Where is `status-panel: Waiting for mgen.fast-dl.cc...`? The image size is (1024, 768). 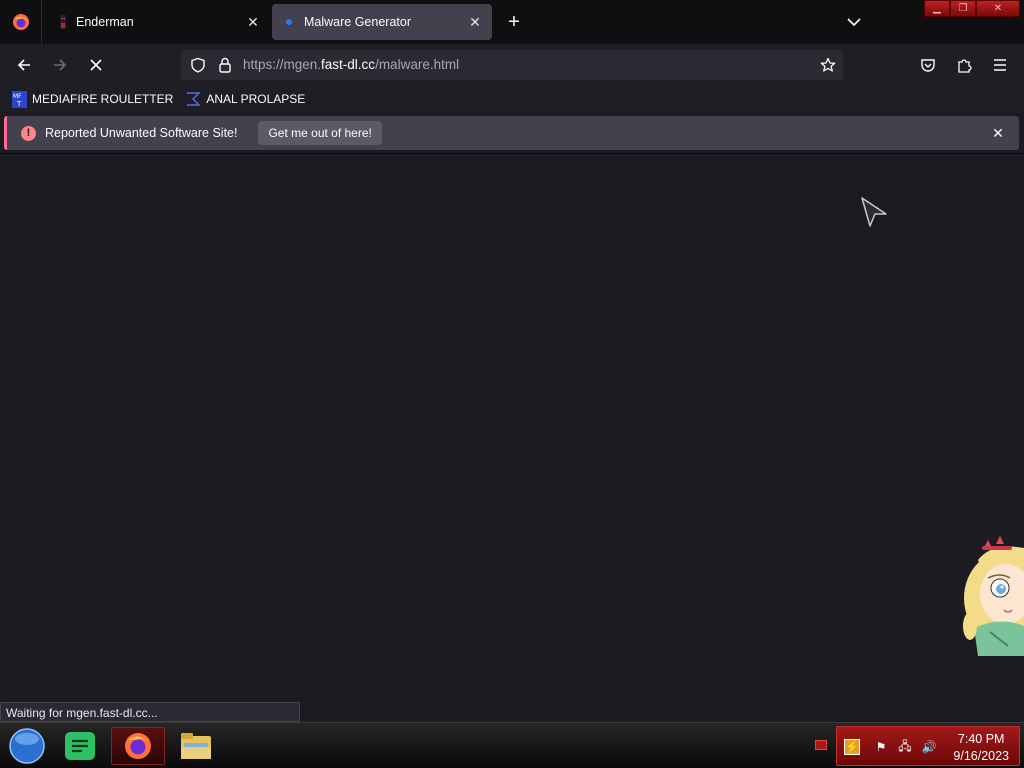 status-panel: Waiting for mgen.fast-dl.cc... is located at coordinates (150, 712).